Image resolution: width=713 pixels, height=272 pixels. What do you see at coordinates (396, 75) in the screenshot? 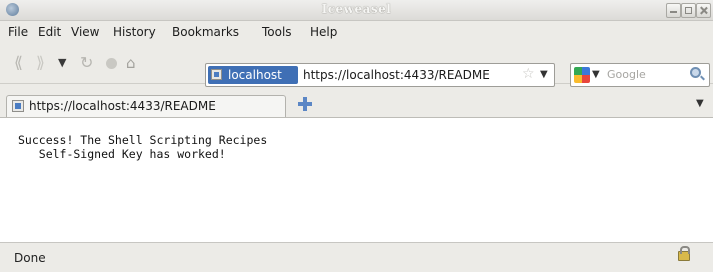
I see `url-input: https://localhost:4433/README` at bounding box center [396, 75].